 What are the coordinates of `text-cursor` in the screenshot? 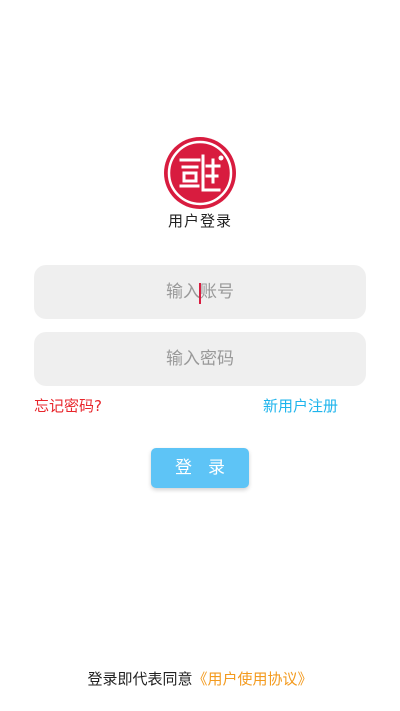 It's located at (200, 293).